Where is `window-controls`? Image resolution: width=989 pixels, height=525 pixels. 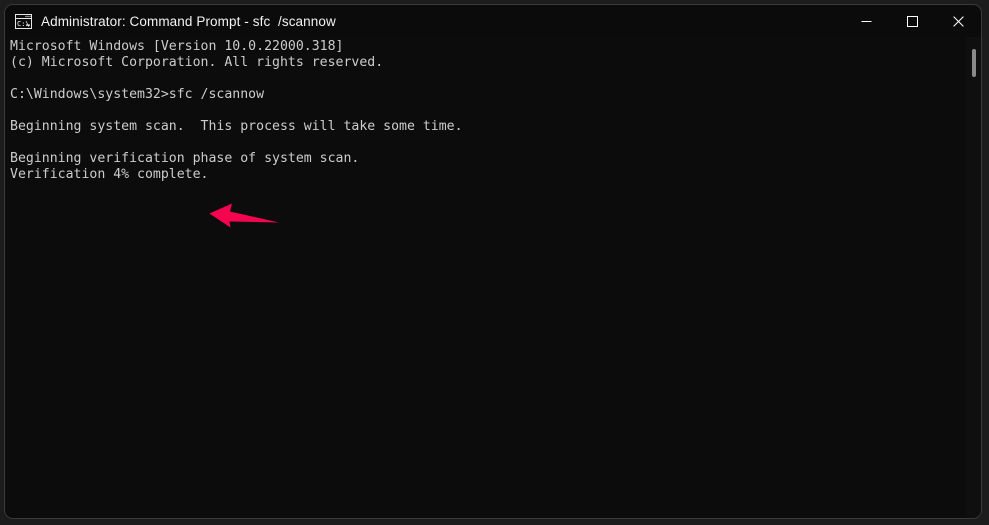
window-controls is located at coordinates (912, 21).